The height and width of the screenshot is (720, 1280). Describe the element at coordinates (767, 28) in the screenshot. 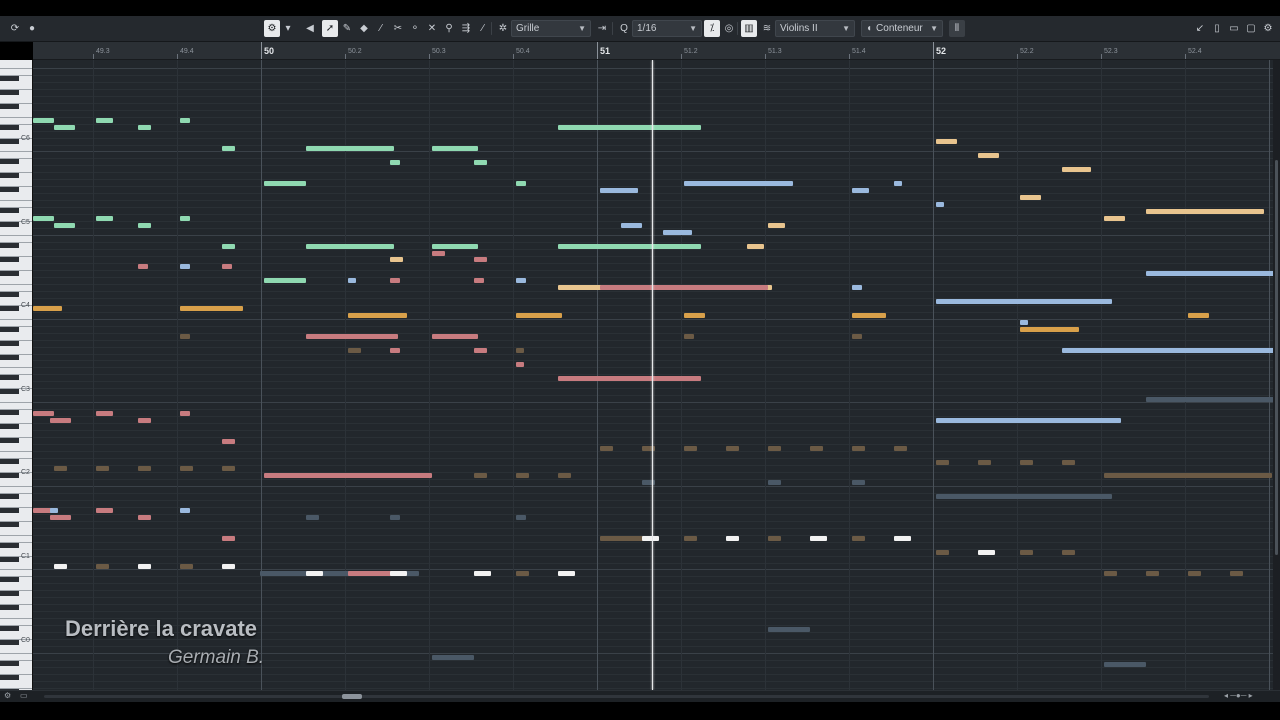

I see `lanes-icon: ≋` at that location.